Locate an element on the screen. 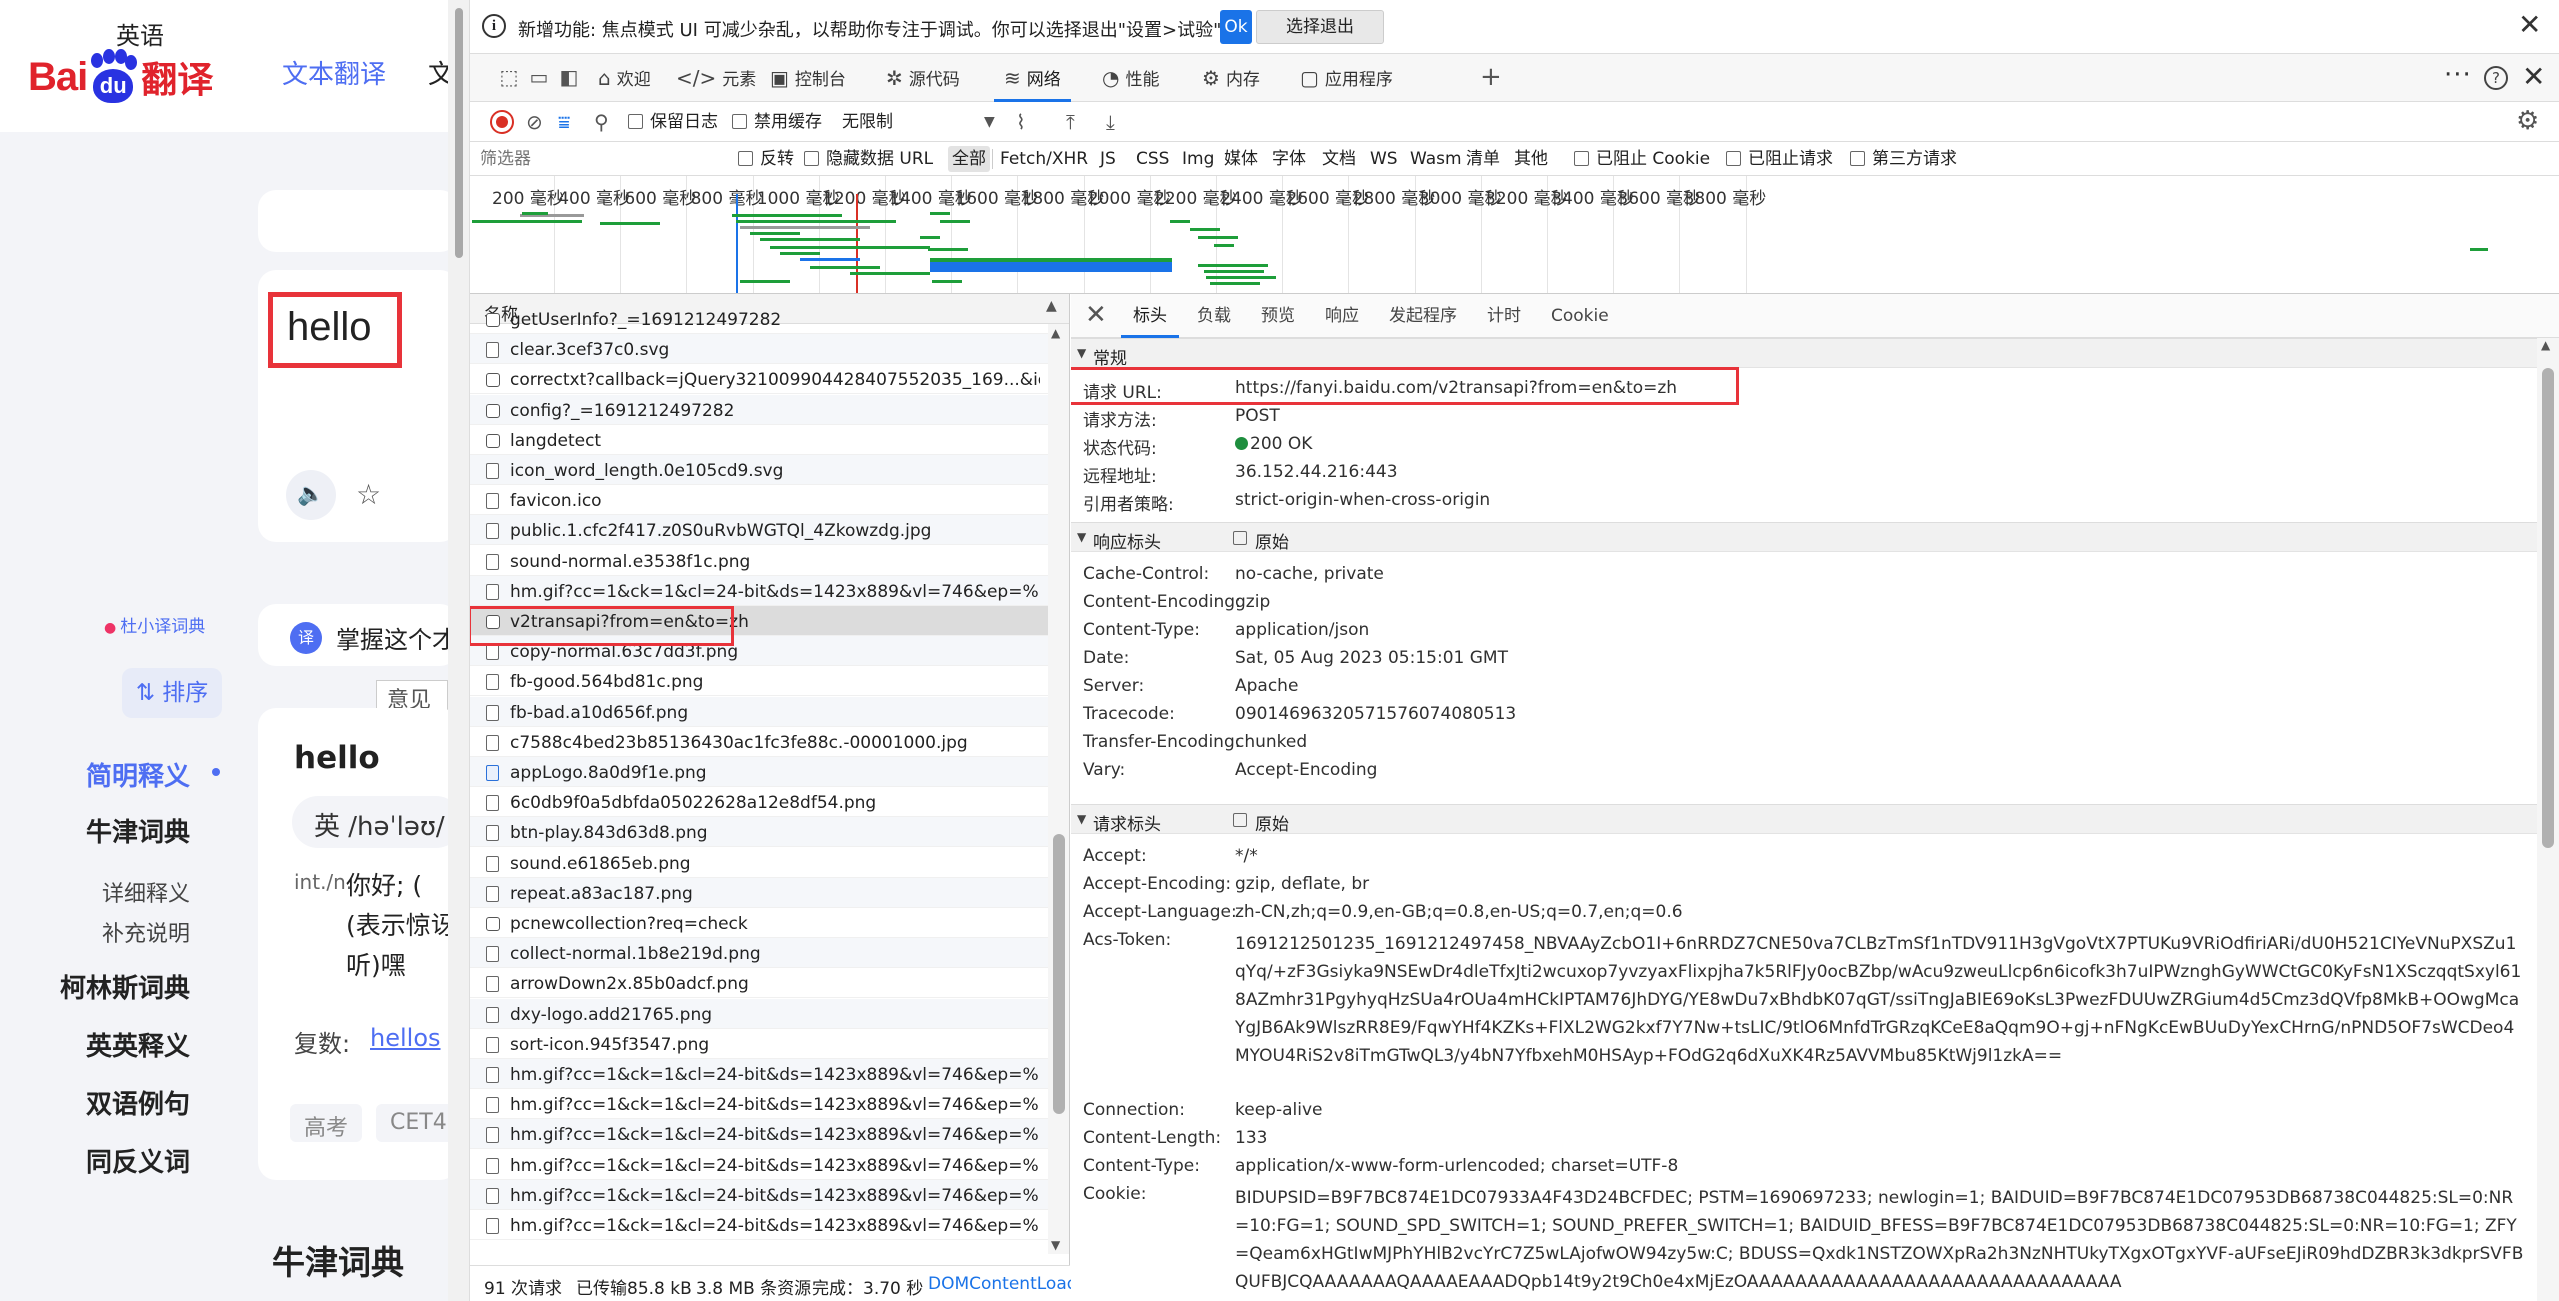  side-nav-subitem: 补充说明 is located at coordinates (95, 932).